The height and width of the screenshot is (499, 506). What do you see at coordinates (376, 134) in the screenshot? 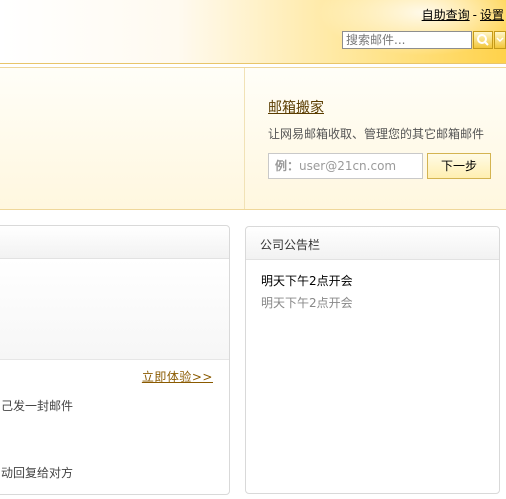
I see `mail-move-description: 让网易邮箱收取、管理您的其它邮箱邮件` at bounding box center [376, 134].